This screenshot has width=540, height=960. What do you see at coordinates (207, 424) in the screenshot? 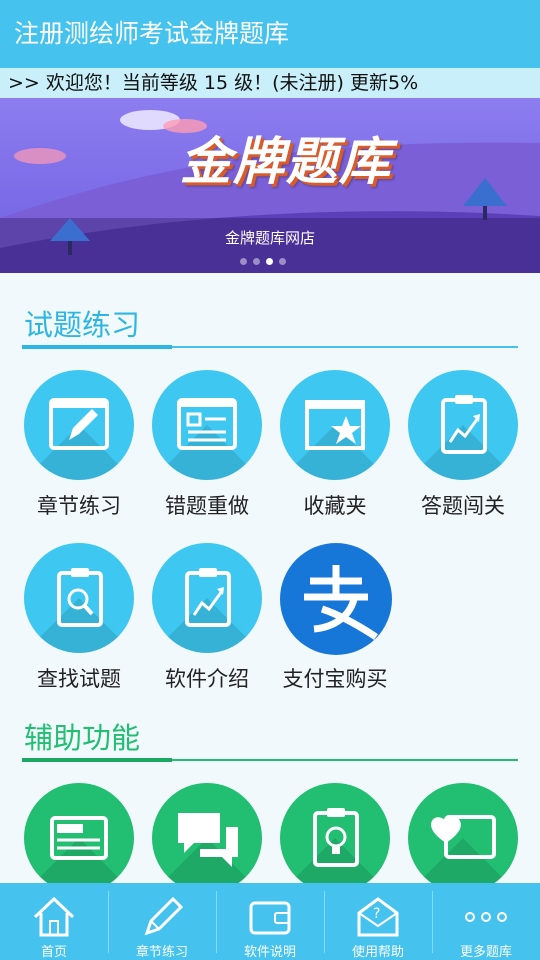
I see `checklist-doc-icon` at bounding box center [207, 424].